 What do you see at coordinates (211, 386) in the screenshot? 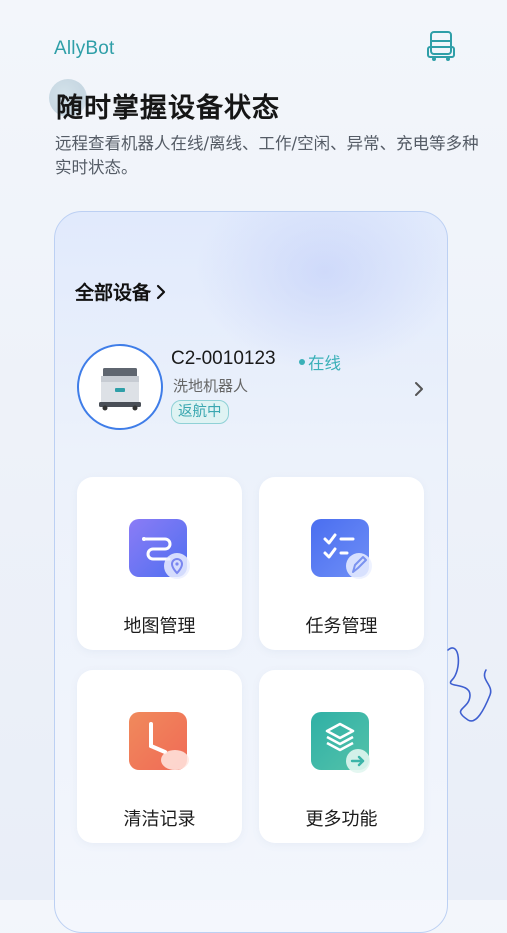
I see `device-type: 洗地机器人` at bounding box center [211, 386].